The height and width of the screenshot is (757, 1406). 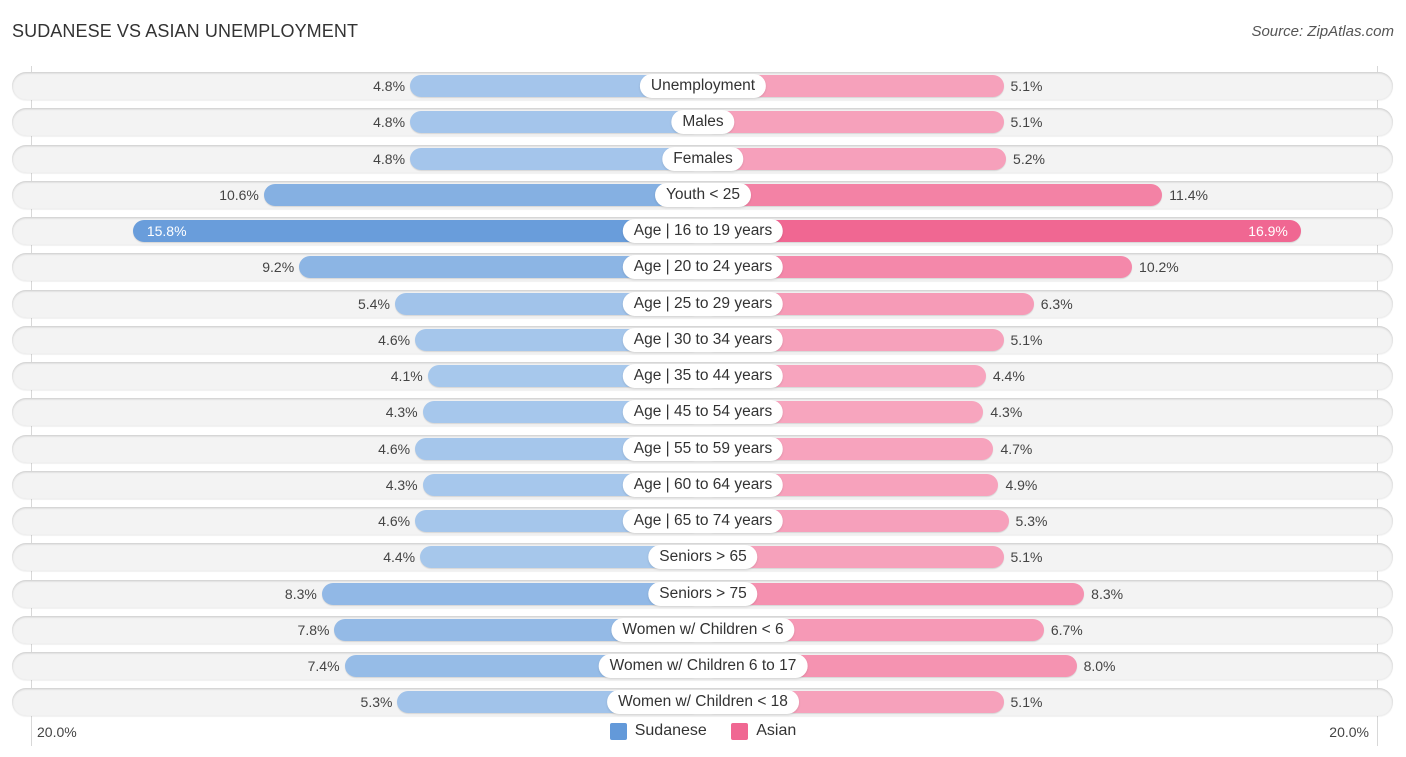 I want to click on chart-row: 15.8% 16.9% Age | 16 to 19 years, so click(x=702, y=231).